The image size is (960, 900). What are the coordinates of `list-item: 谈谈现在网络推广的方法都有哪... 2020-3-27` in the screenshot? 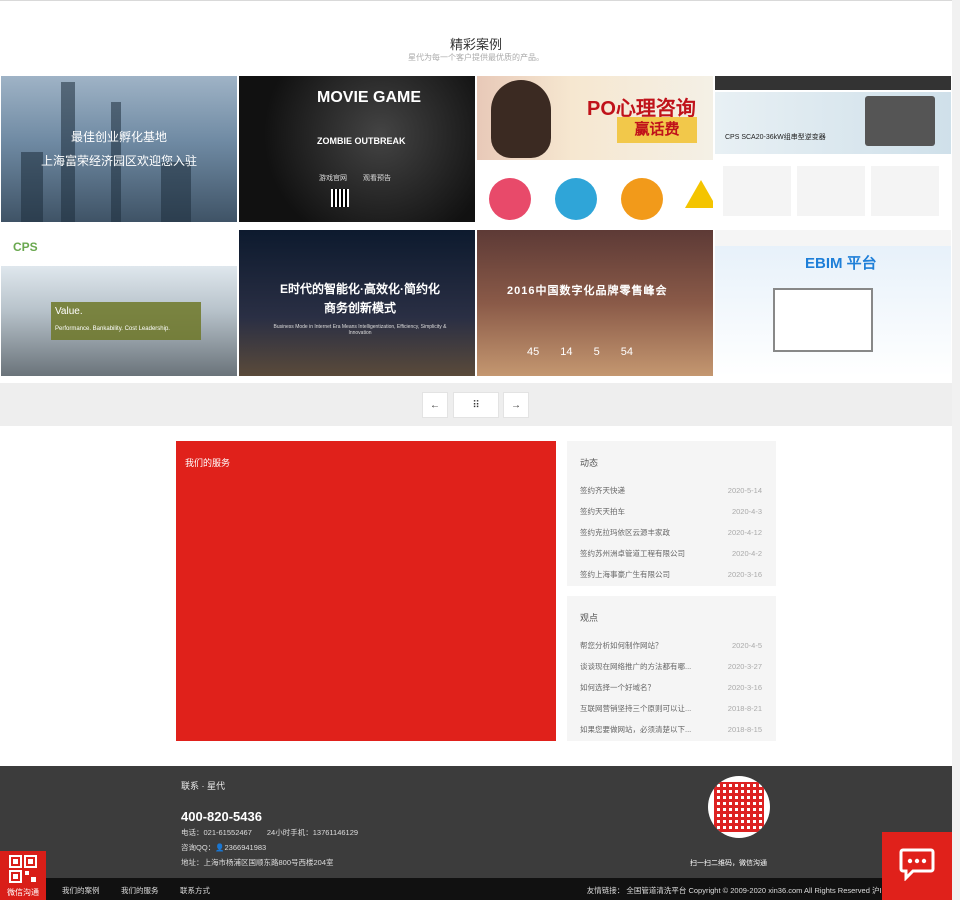 It's located at (671, 671).